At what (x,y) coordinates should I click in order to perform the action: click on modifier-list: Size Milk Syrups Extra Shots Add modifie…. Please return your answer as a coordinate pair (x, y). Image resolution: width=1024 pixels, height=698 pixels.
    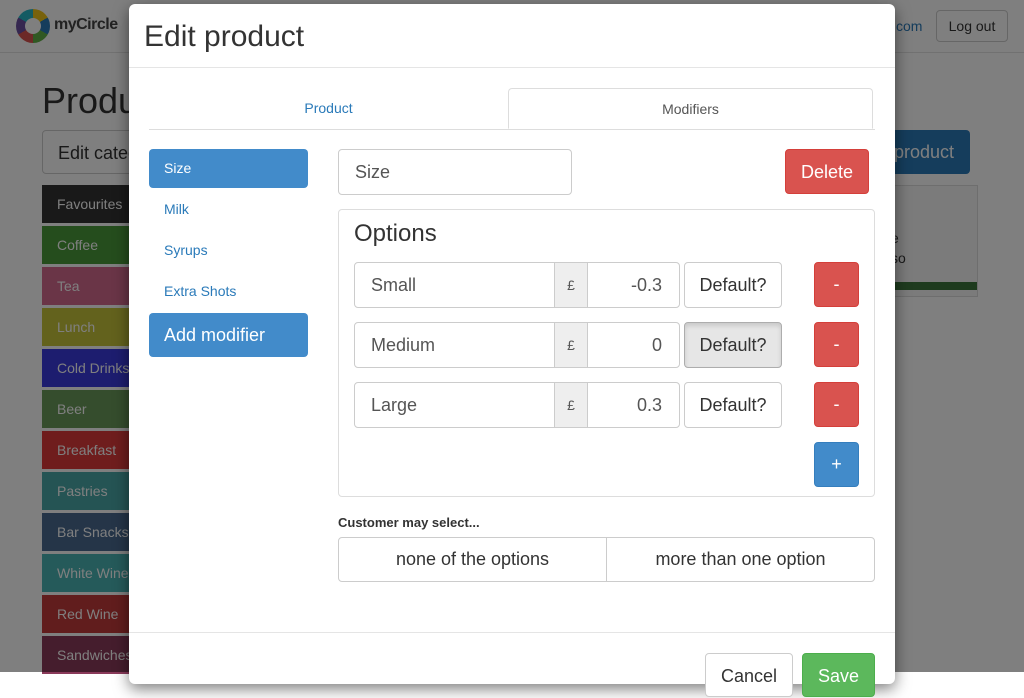
    Looking at the image, I should click on (228, 253).